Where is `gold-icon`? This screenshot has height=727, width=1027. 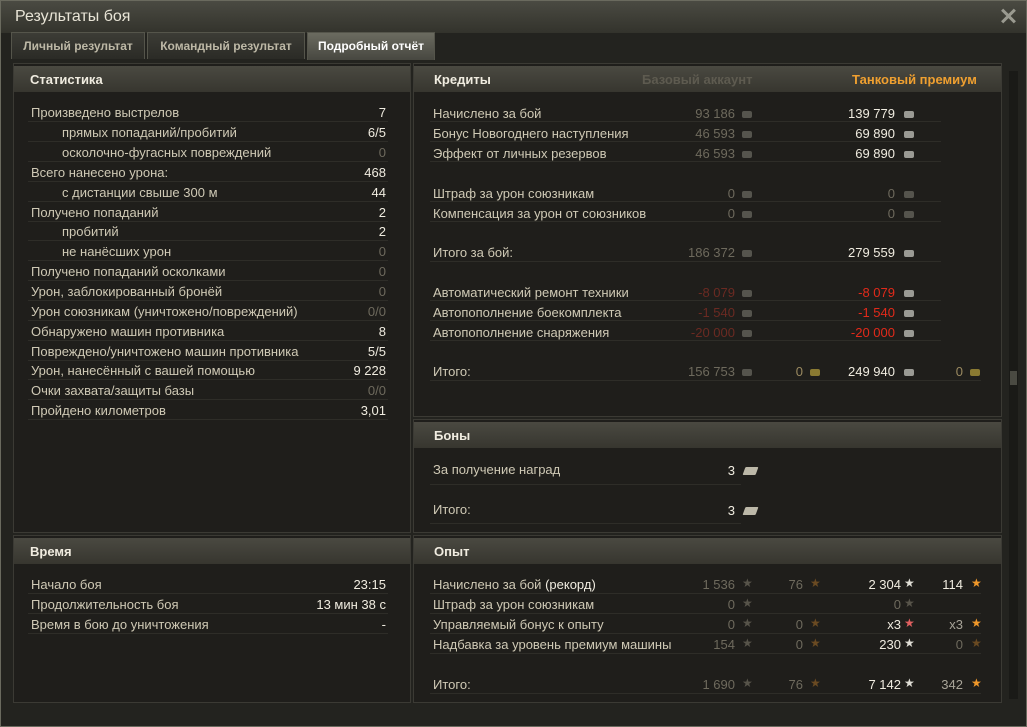
gold-icon is located at coordinates (975, 372).